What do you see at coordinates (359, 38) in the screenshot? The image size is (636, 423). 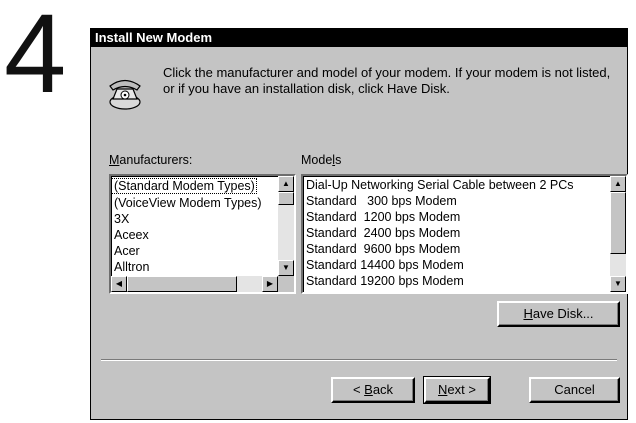 I see `dialog-title: Install New Modem` at bounding box center [359, 38].